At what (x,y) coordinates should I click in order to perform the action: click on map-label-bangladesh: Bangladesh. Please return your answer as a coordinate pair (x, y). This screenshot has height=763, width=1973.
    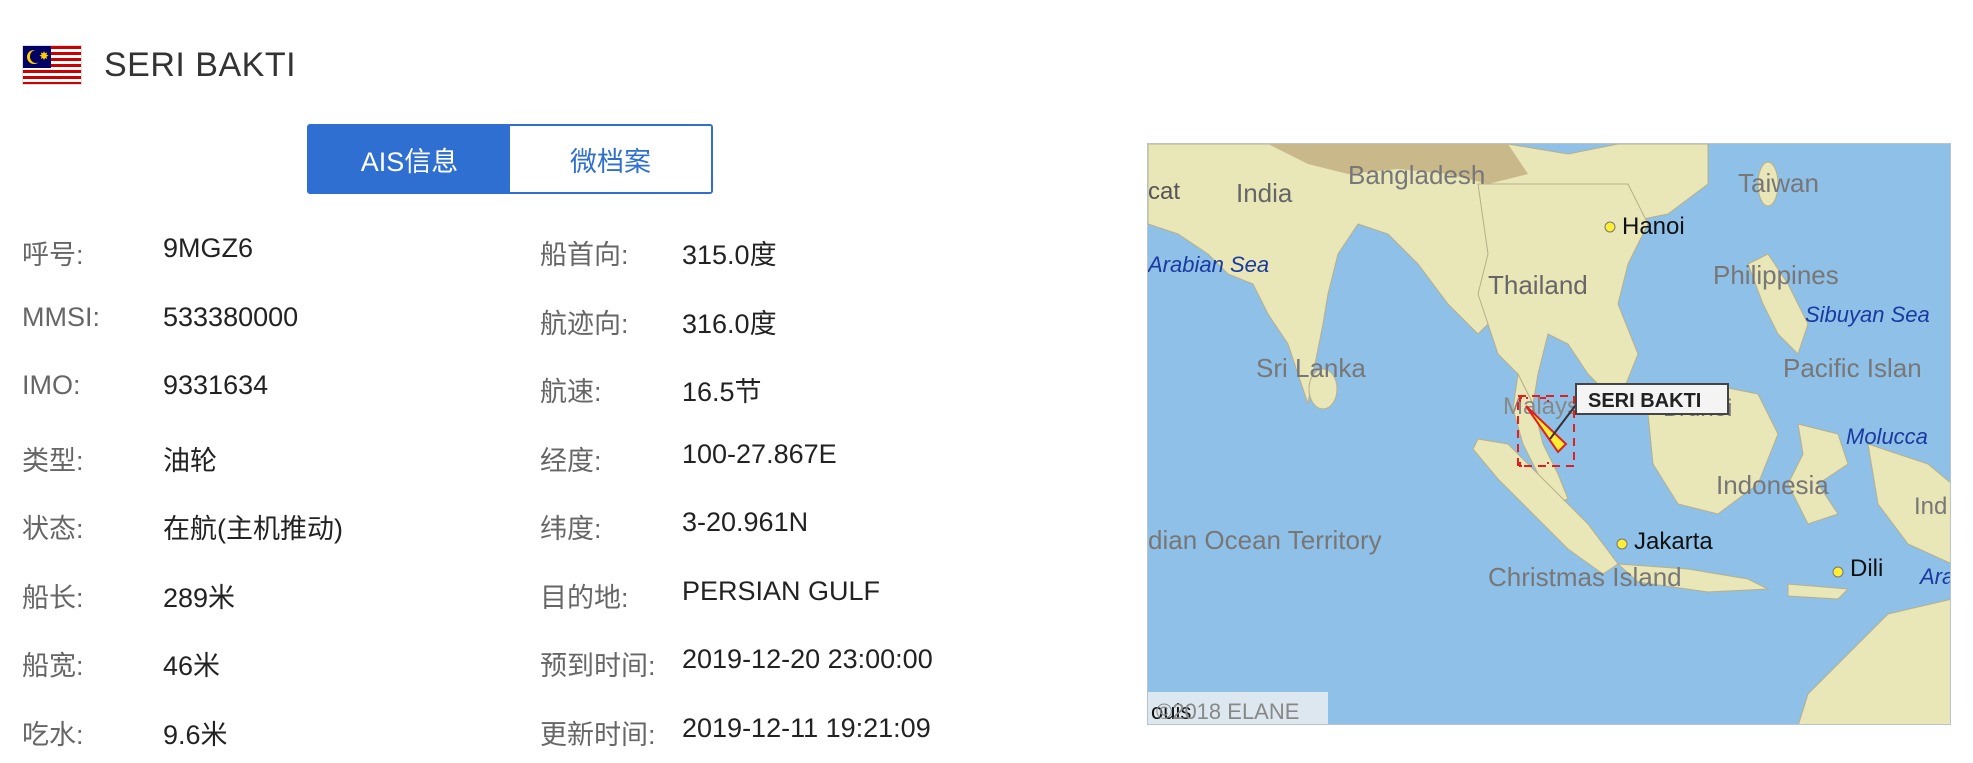
    Looking at the image, I should click on (1416, 175).